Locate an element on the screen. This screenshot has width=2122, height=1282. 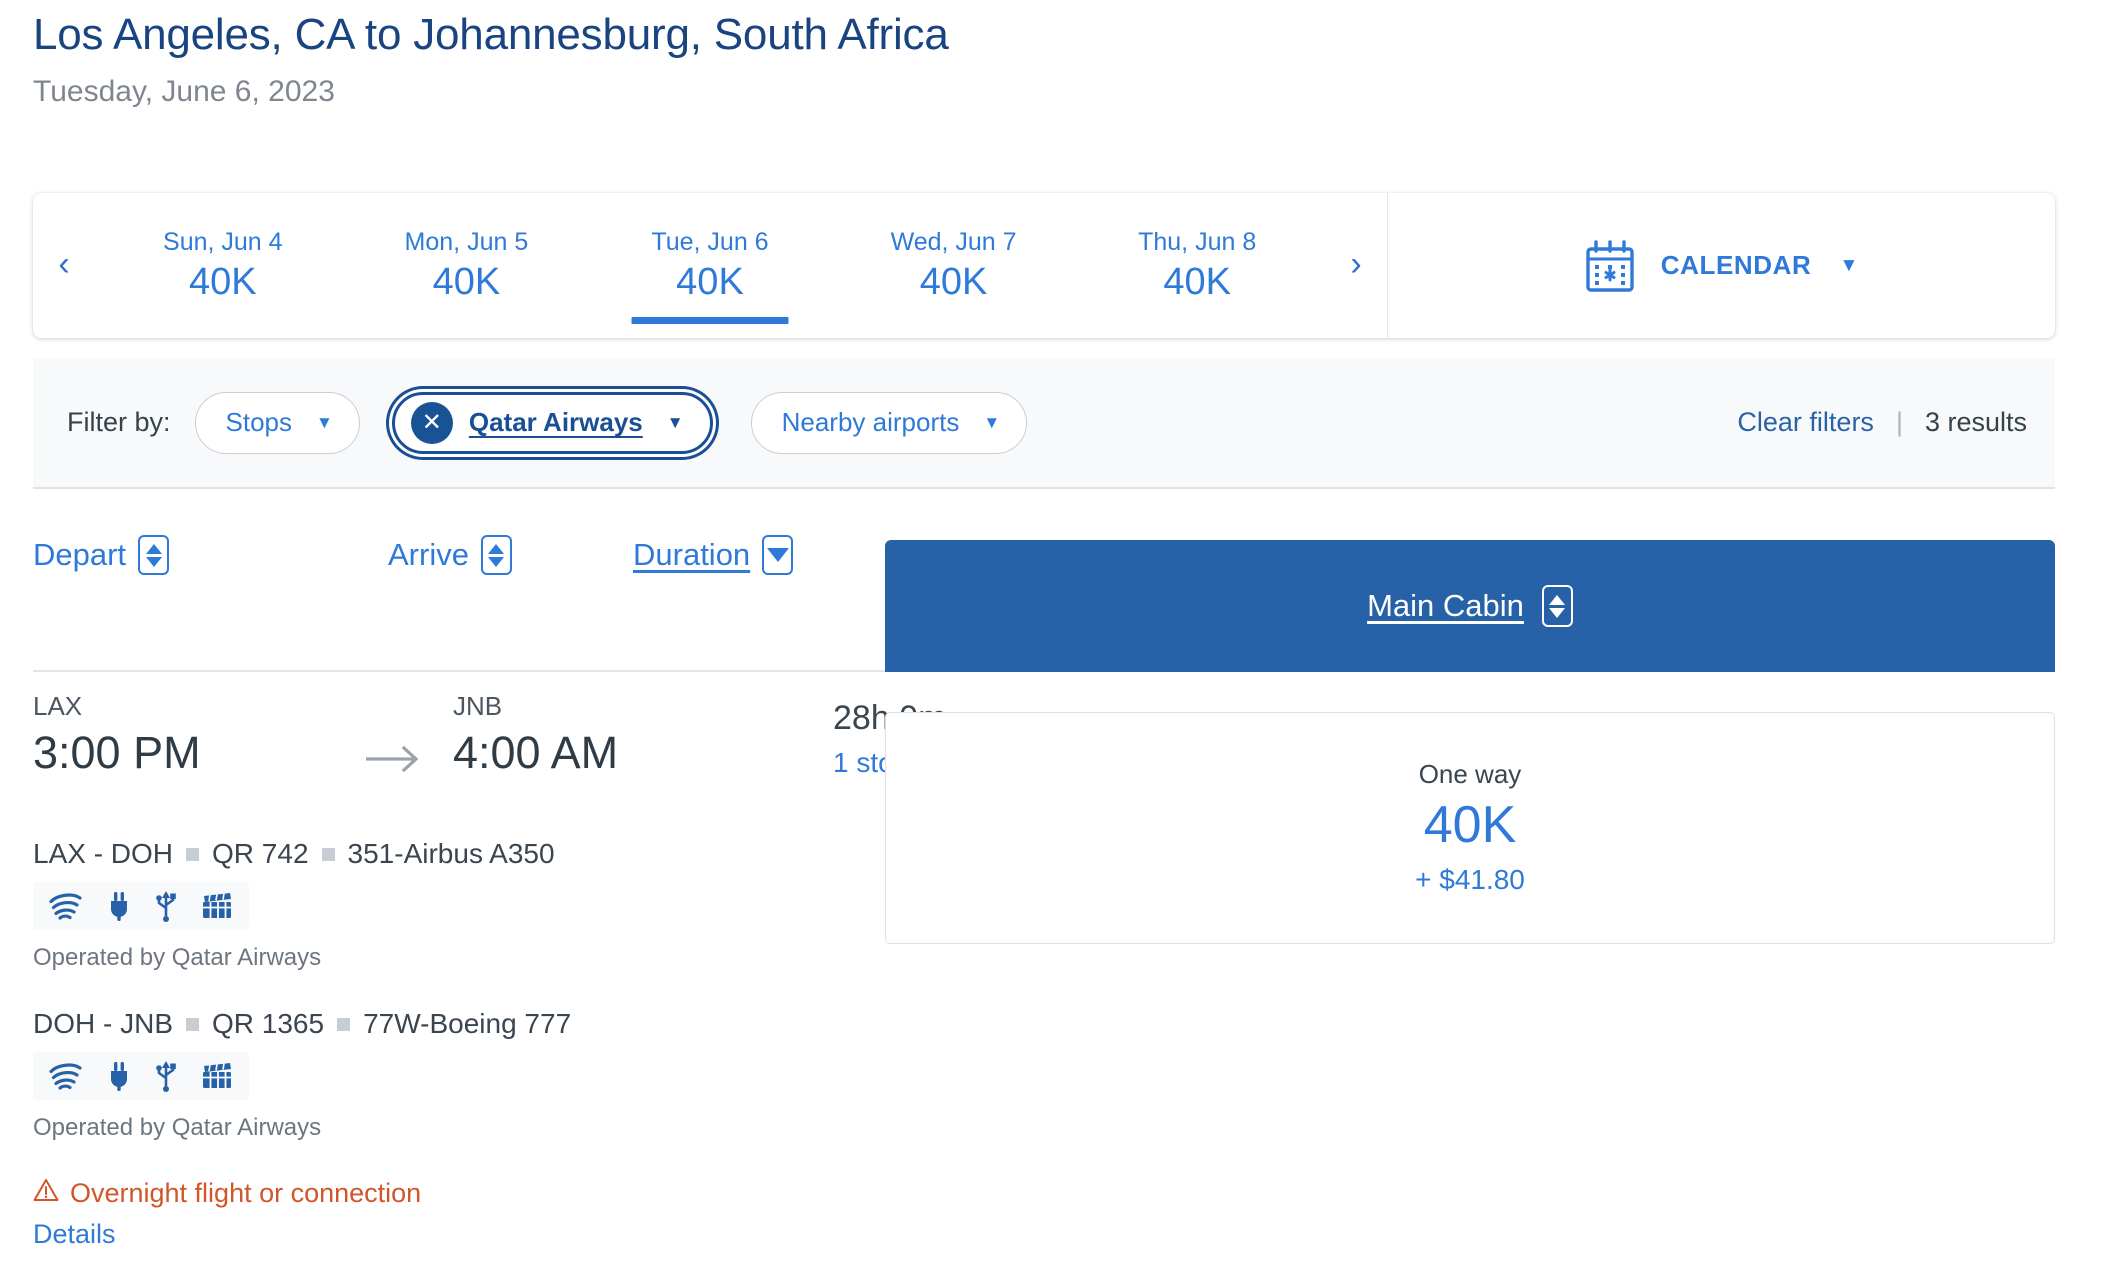
cabin-column-header-main-cabin: Main Cabin is located at coordinates (1470, 606).